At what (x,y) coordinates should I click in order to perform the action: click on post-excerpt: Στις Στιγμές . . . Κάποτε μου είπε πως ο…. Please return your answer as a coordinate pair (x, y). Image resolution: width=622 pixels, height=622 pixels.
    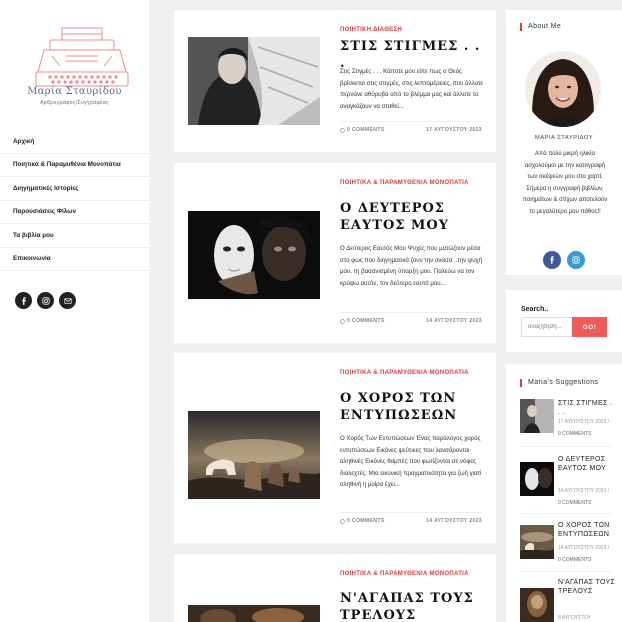
    Looking at the image, I should click on (412, 89).